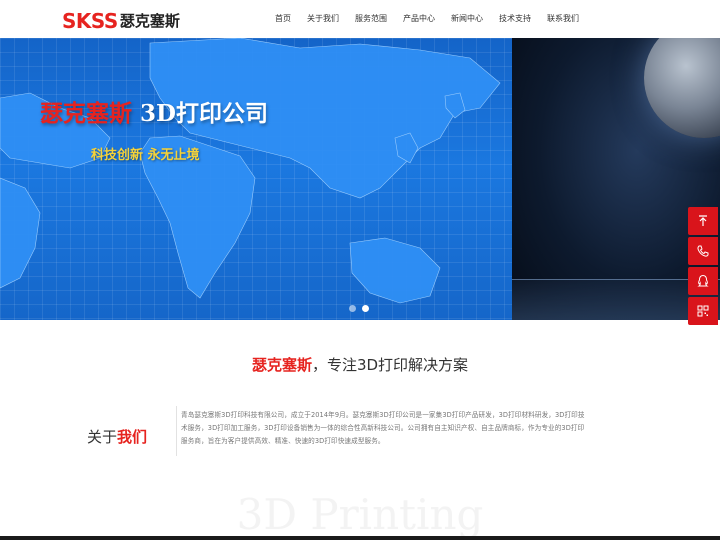 The height and width of the screenshot is (540, 720). Describe the element at coordinates (359, 308) in the screenshot. I see `slider-pagination` at that location.